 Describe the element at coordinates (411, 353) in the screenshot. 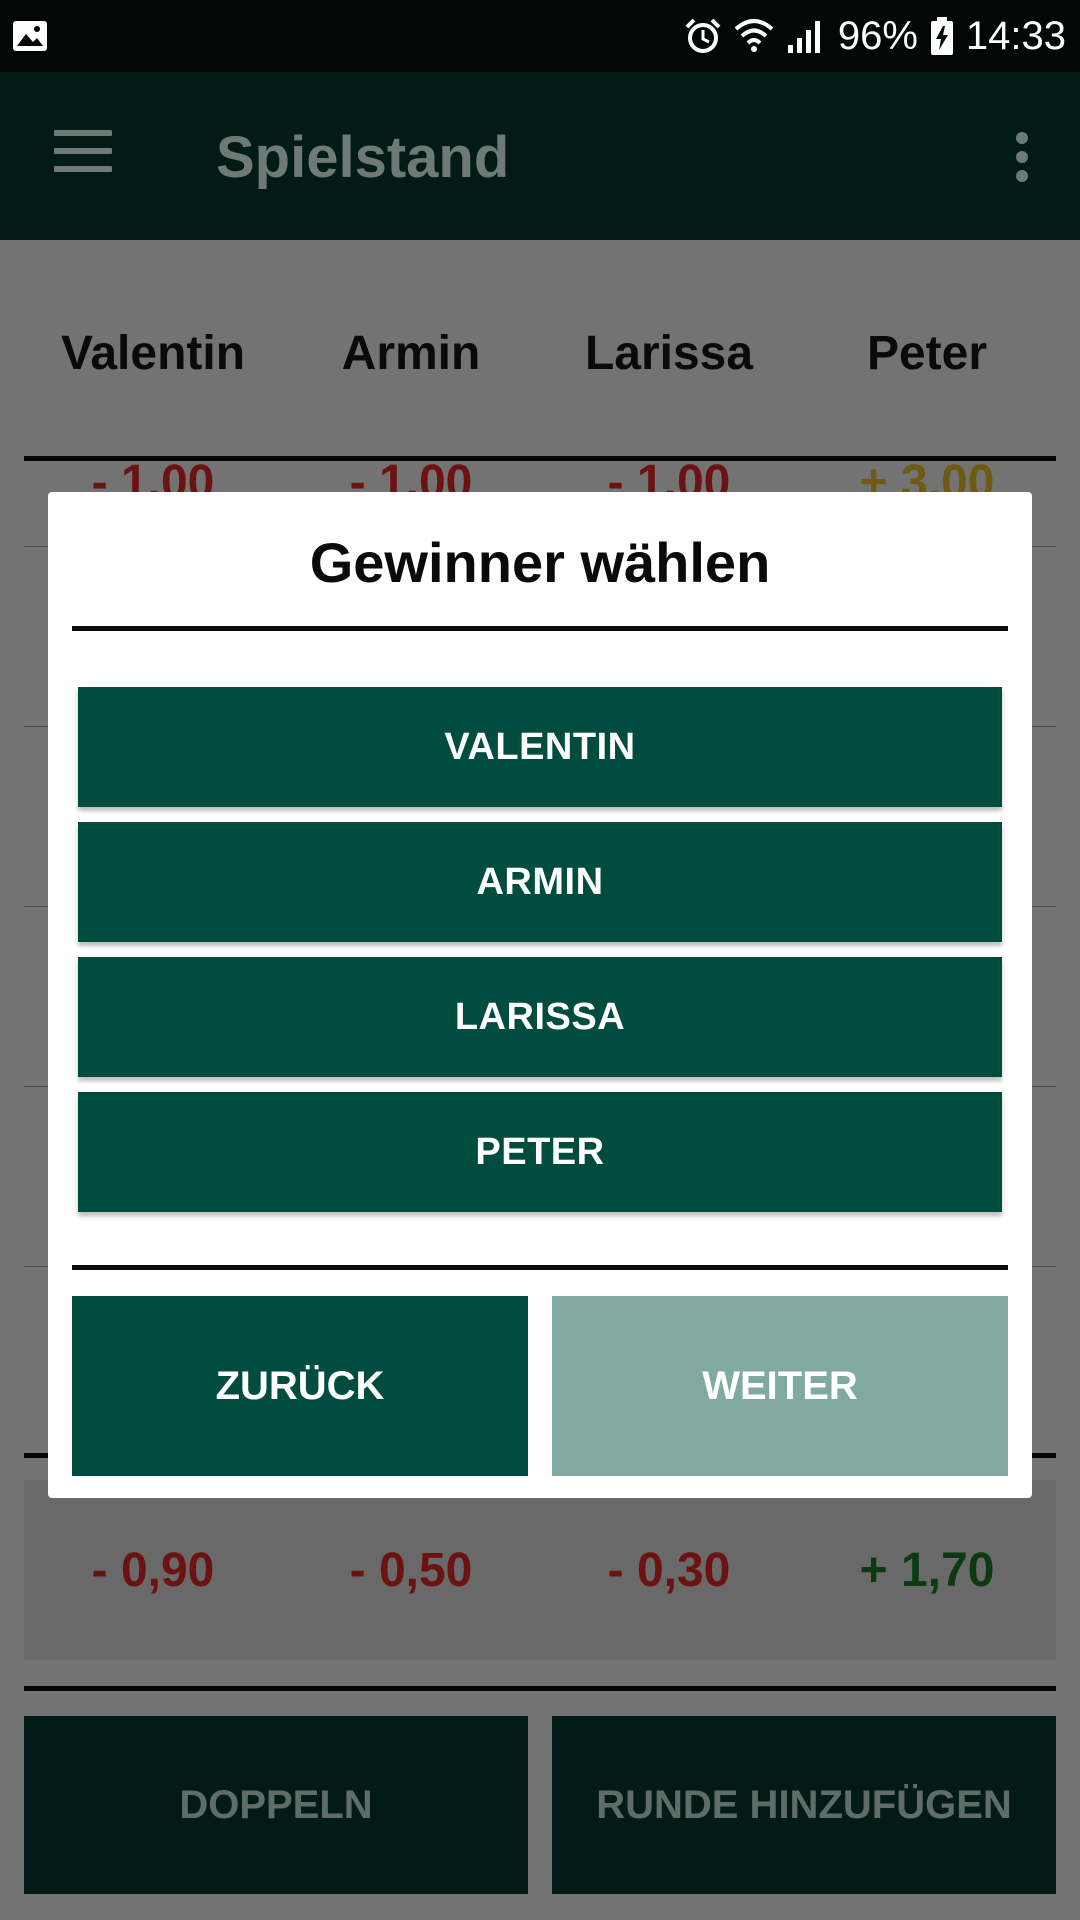

I see `player-name: Armin` at that location.